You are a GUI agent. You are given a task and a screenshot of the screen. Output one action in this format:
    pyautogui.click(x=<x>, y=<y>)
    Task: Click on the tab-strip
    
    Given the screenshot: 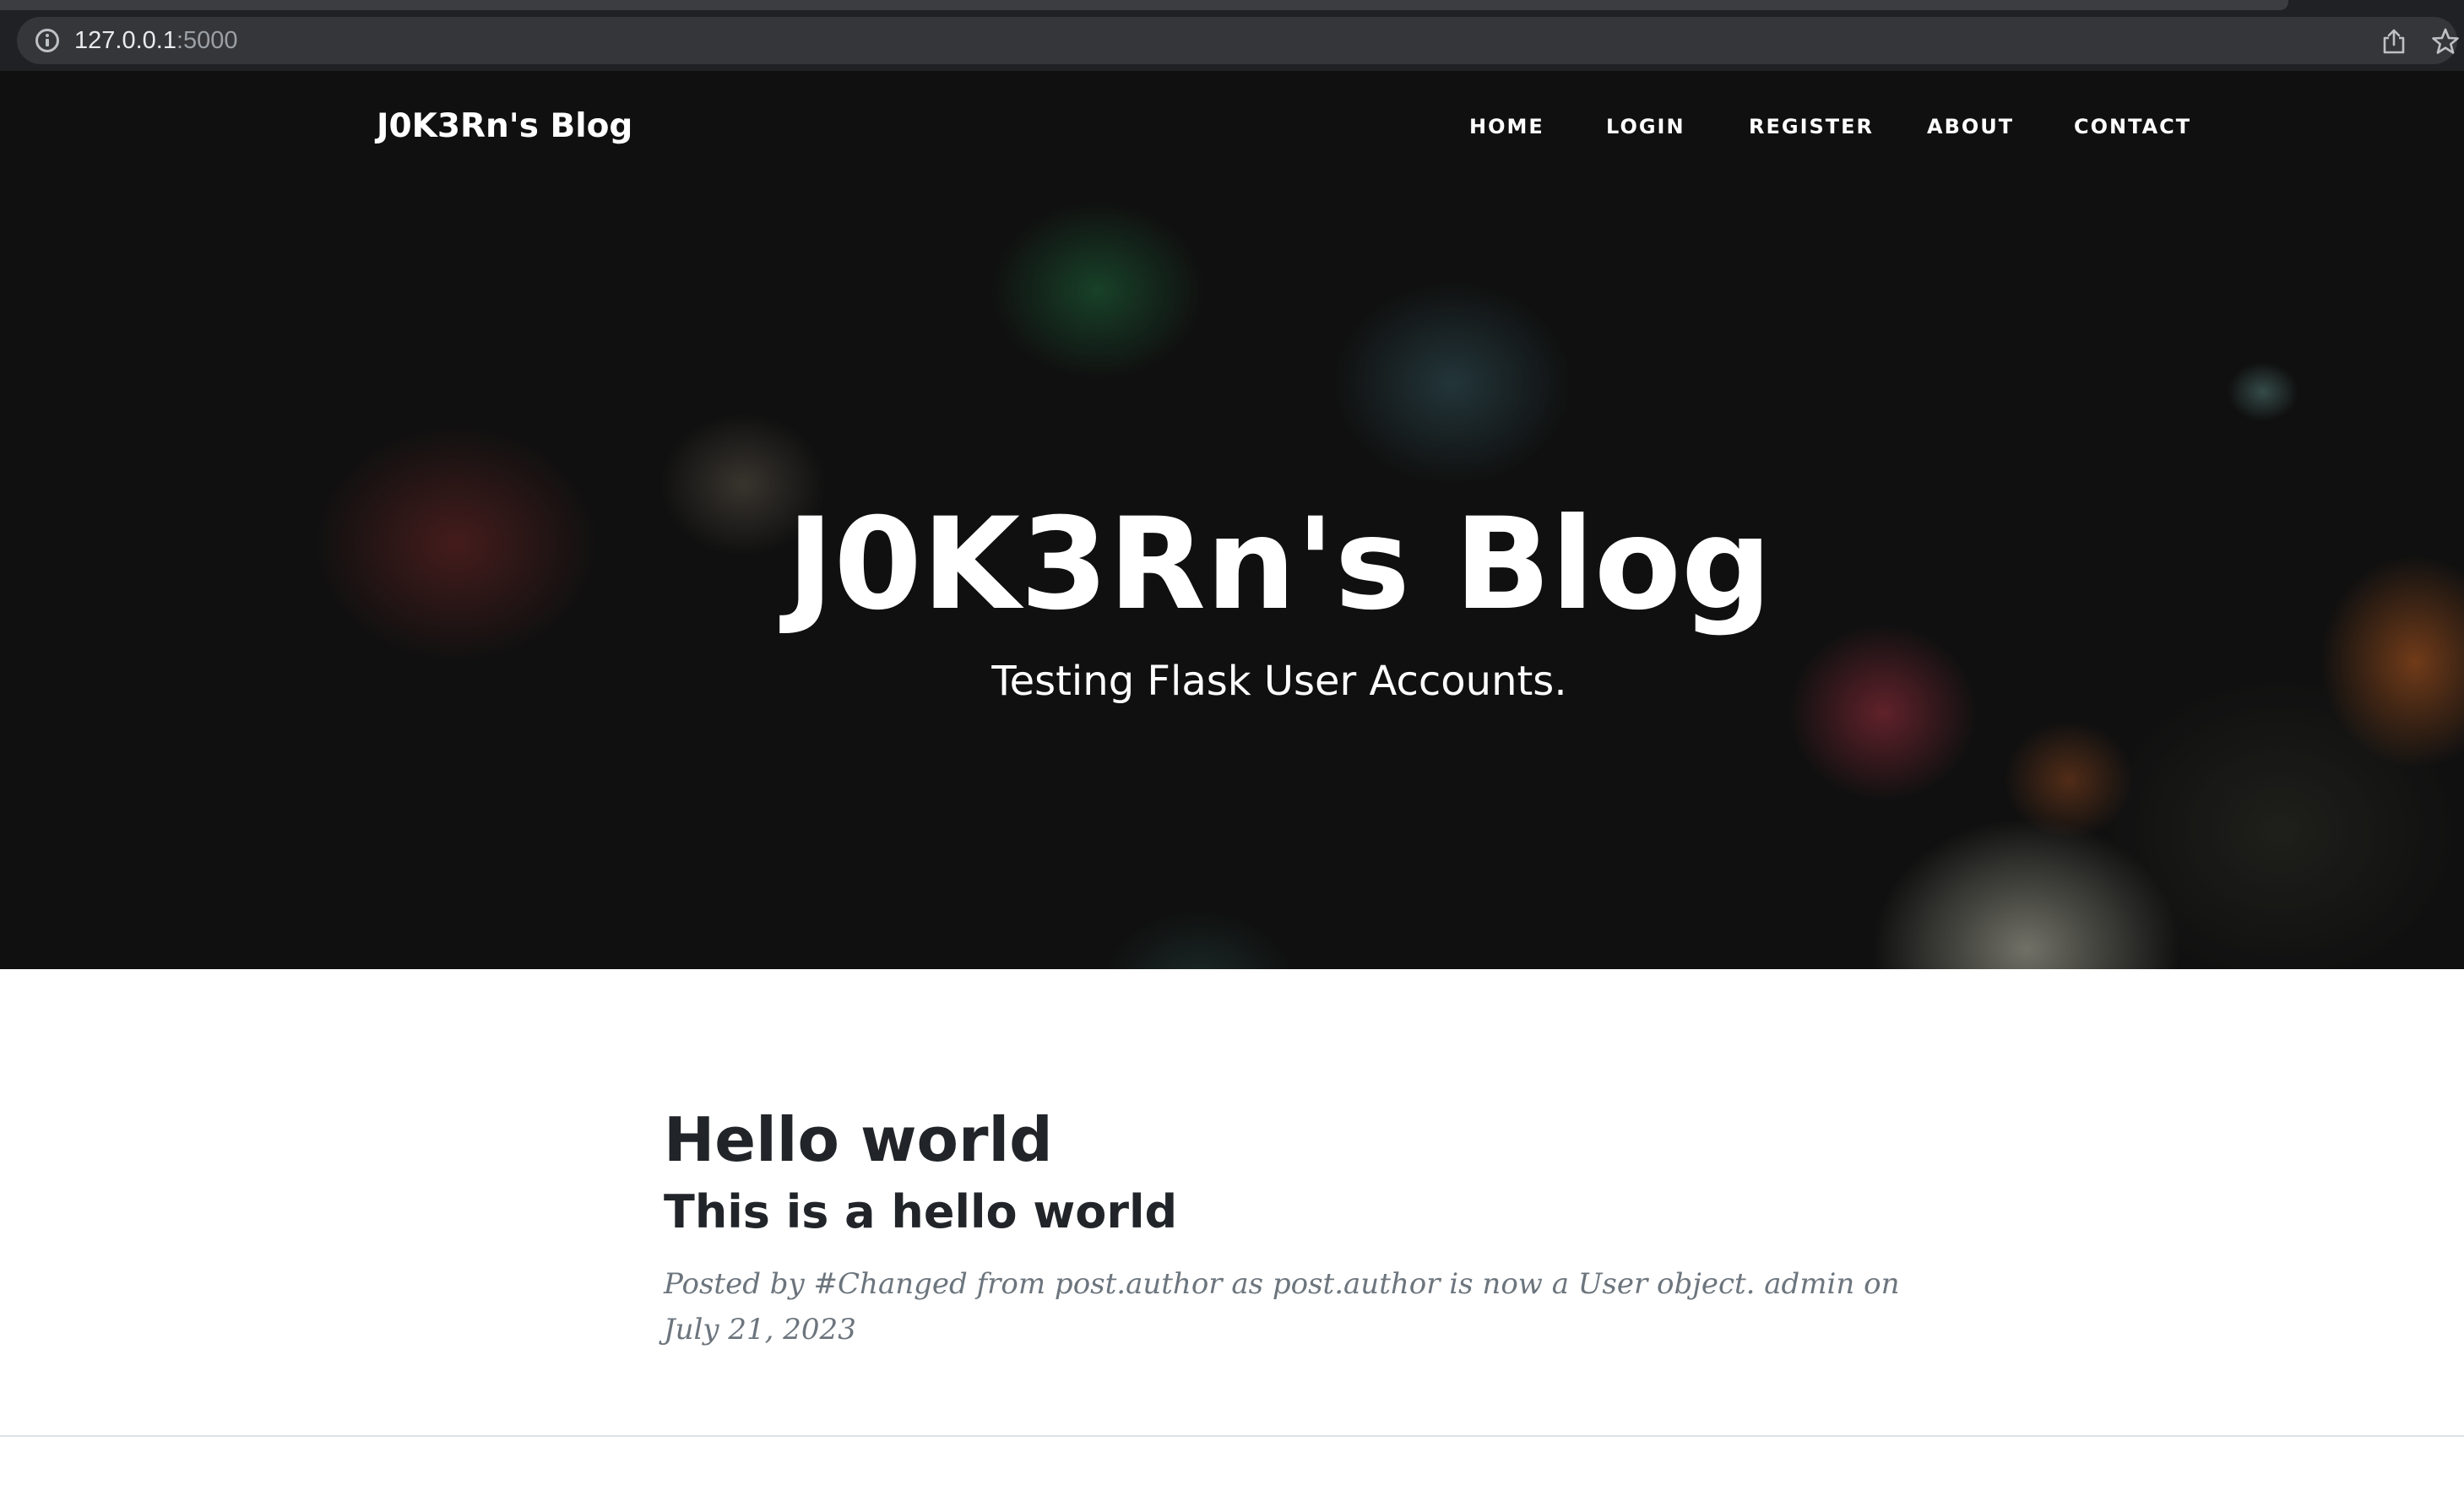 What is the action you would take?
    pyautogui.click(x=1144, y=5)
    